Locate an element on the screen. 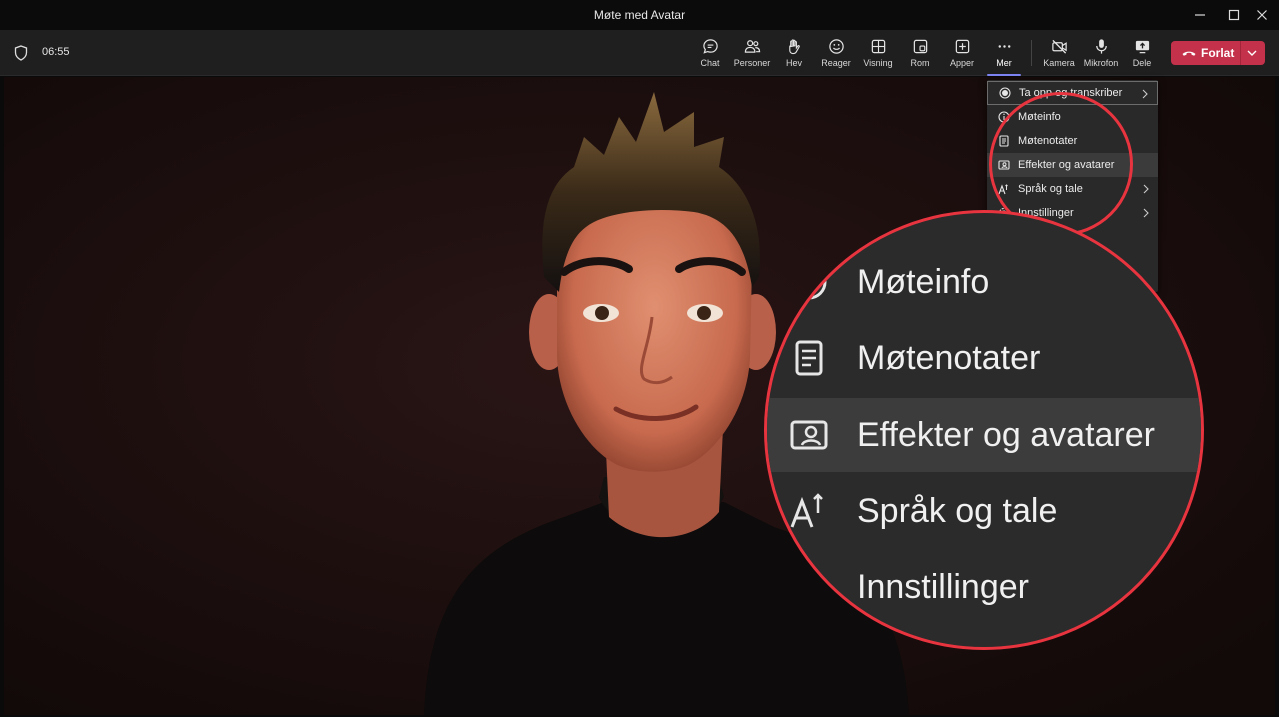 This screenshot has height=717, width=1279. raise-hand-button: Hev is located at coordinates (794, 53).